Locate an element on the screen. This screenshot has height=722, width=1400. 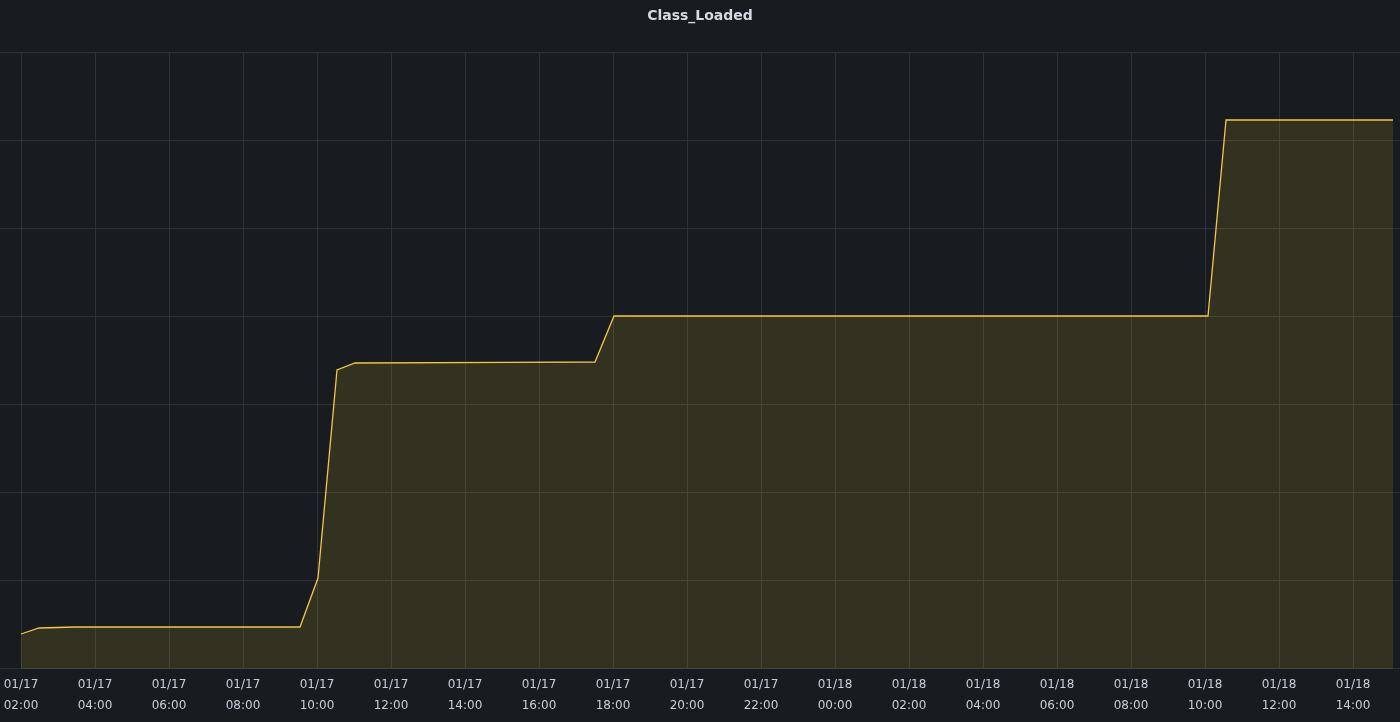
axis-tick-label: 01/17 20:00 is located at coordinates (687, 695).